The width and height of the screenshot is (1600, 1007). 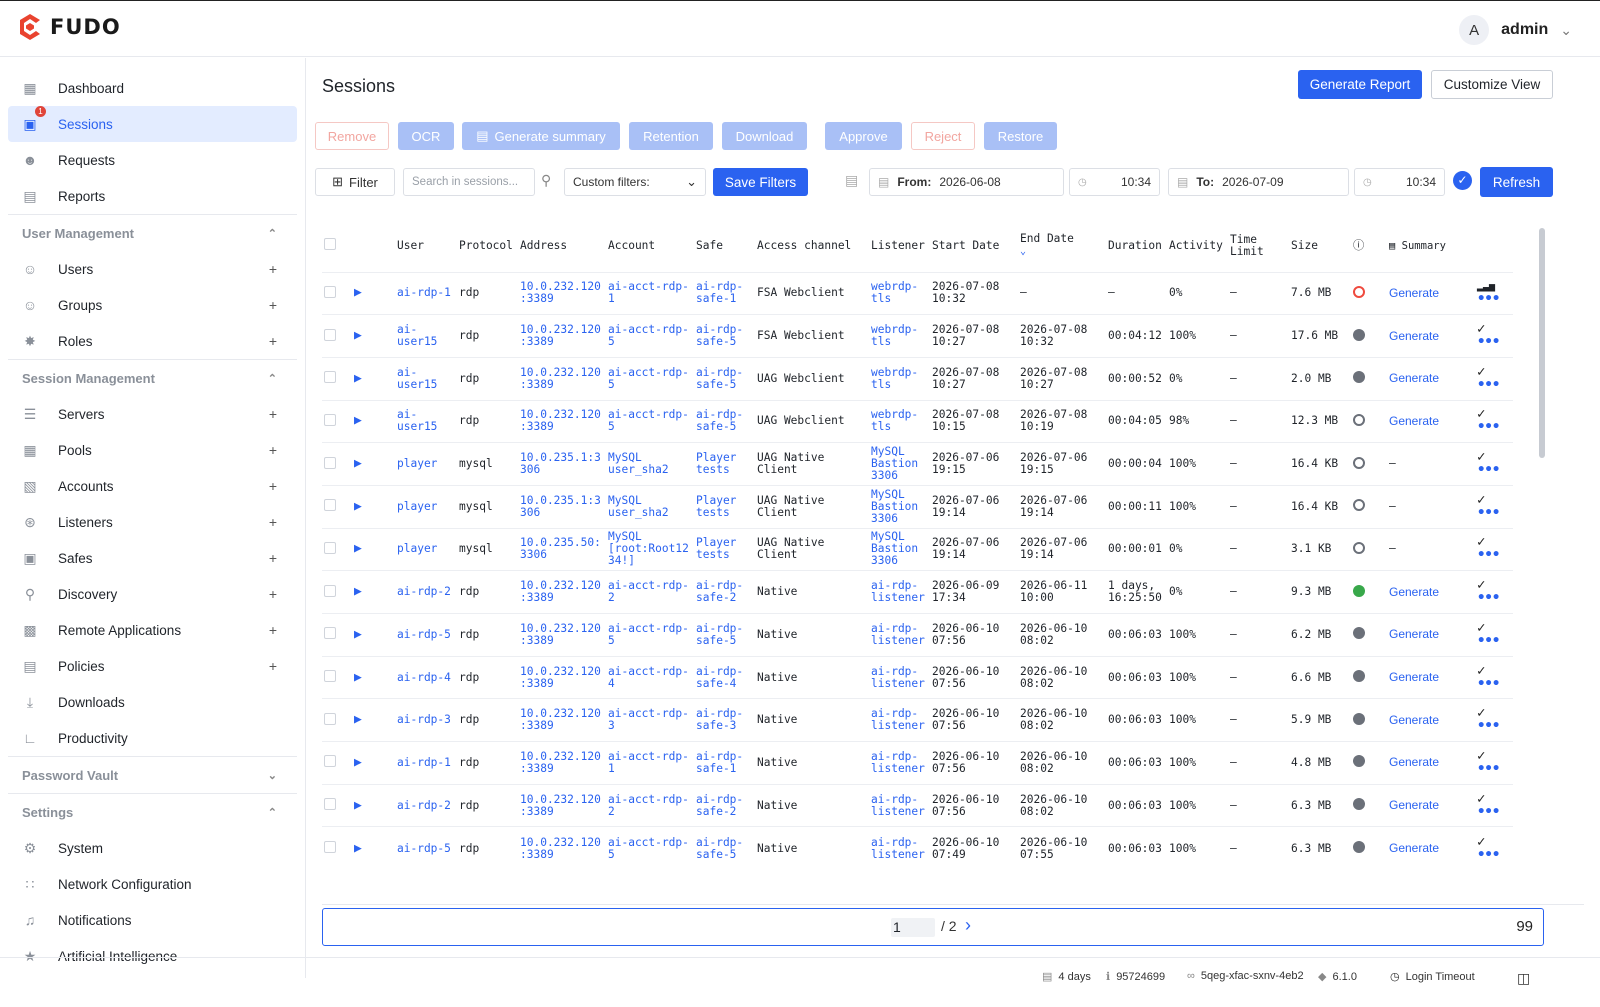 I want to click on column-listener: Listener, so click(x=899, y=246).